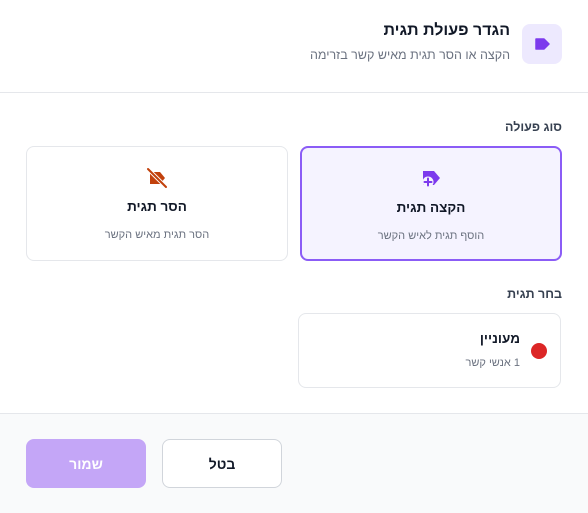 Image resolution: width=588 pixels, height=513 pixels. I want to click on save-button: שמור, so click(86, 463).